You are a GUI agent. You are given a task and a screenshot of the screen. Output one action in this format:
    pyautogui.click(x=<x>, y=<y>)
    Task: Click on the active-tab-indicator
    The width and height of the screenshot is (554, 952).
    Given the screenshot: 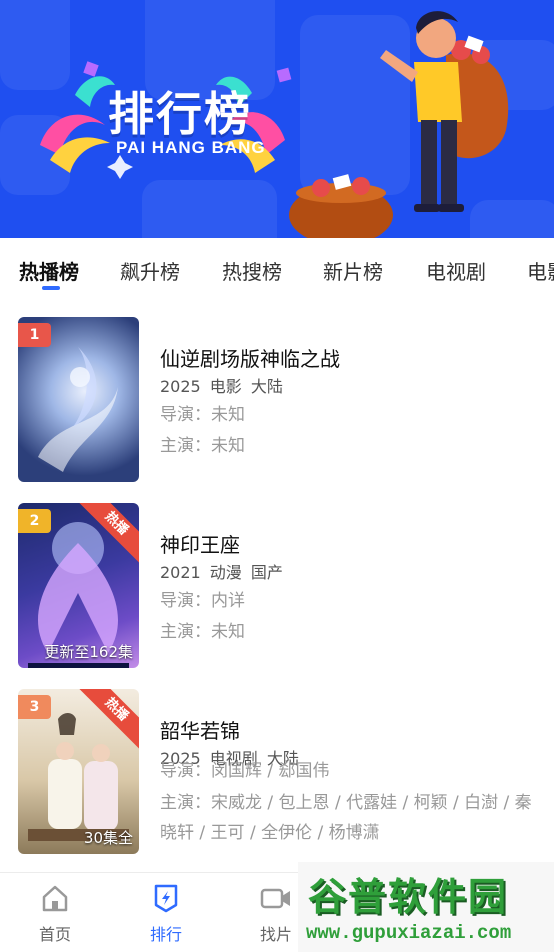 What is the action you would take?
    pyautogui.click(x=51, y=288)
    